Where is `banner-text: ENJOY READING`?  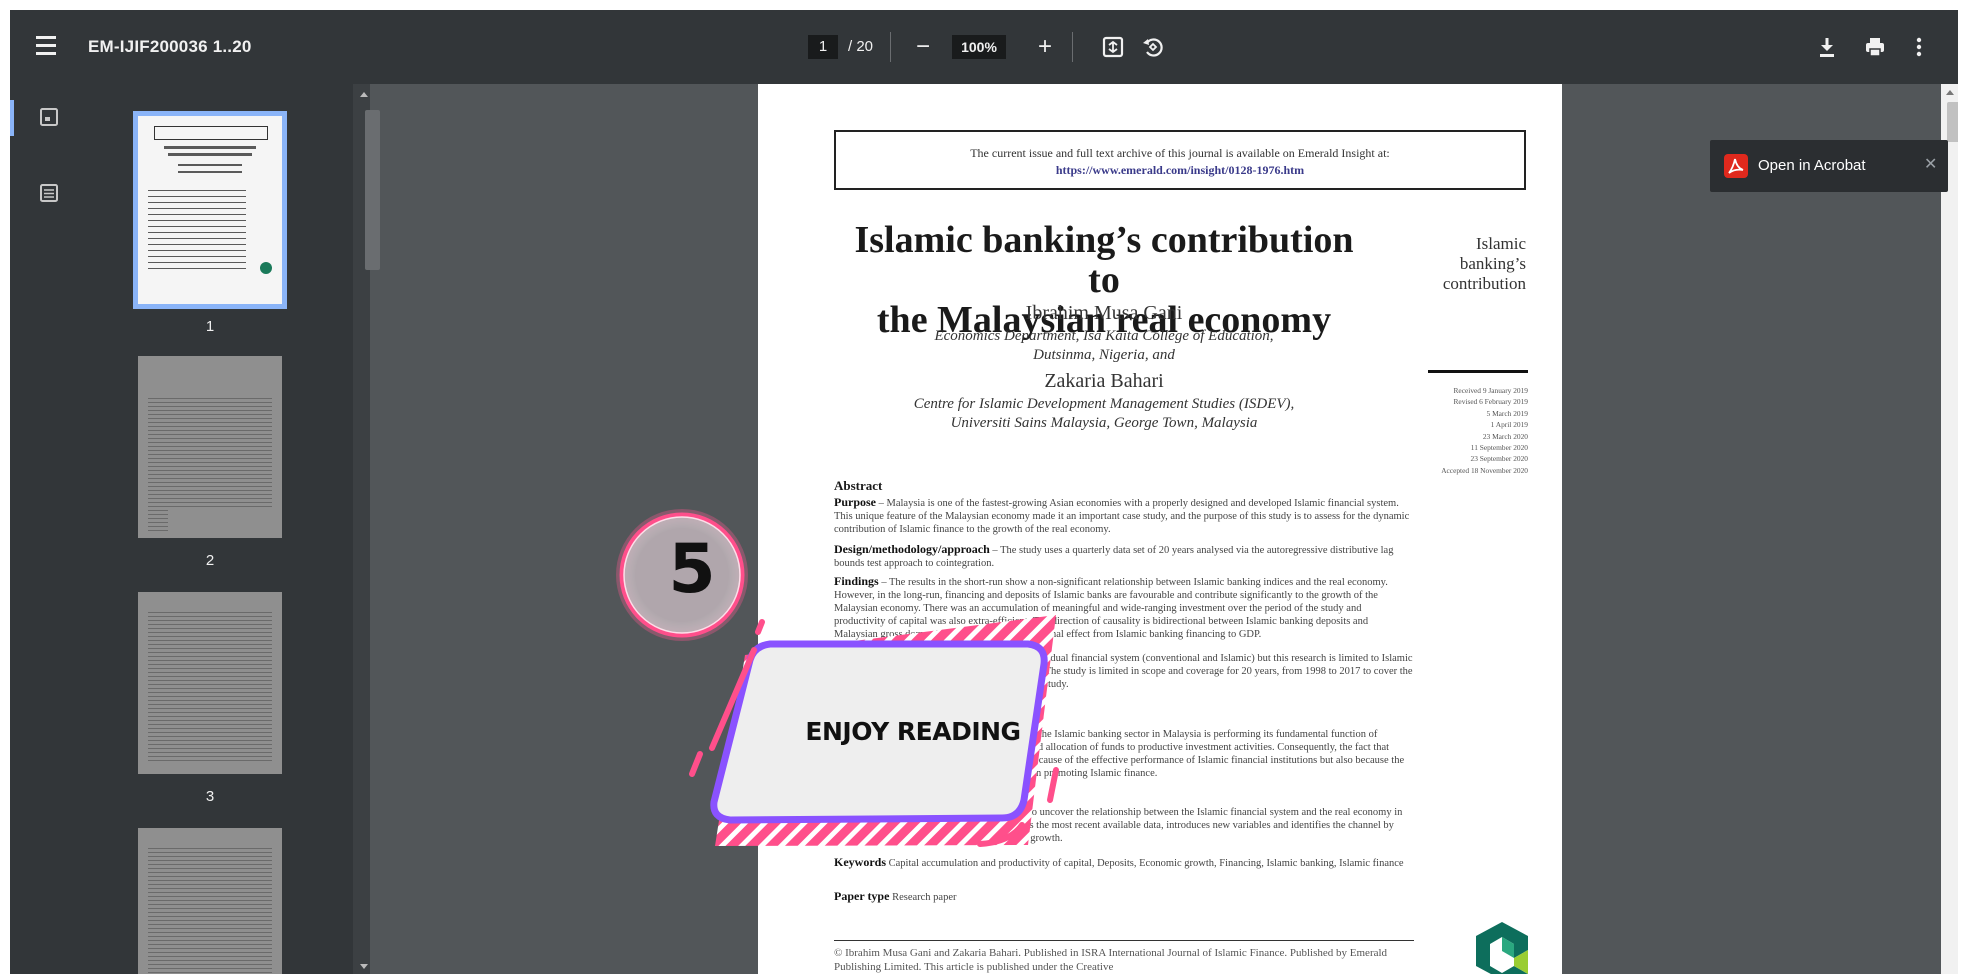 banner-text: ENJOY READING is located at coordinates (913, 731).